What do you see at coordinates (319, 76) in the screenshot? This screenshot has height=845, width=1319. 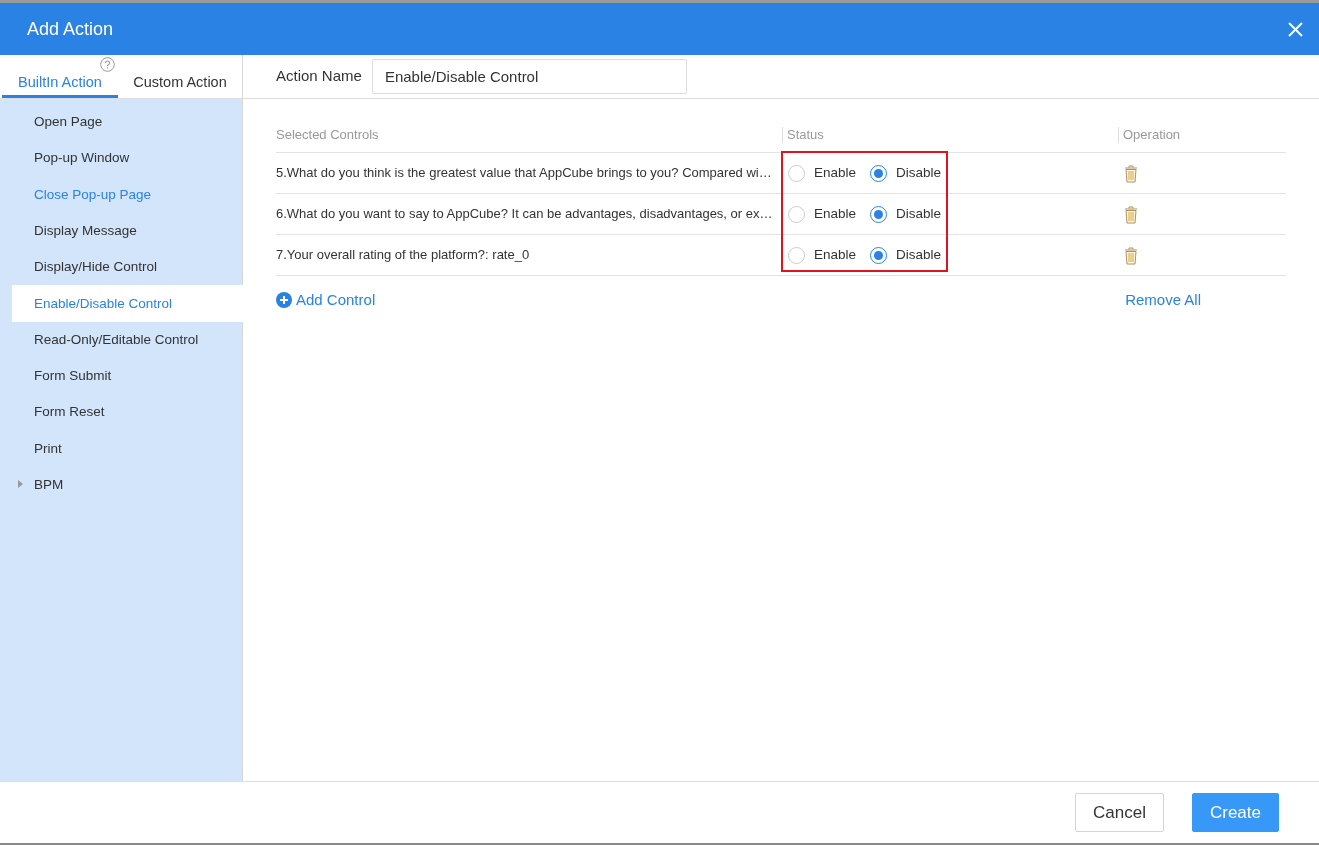 I see `action-name-label: Action Name` at bounding box center [319, 76].